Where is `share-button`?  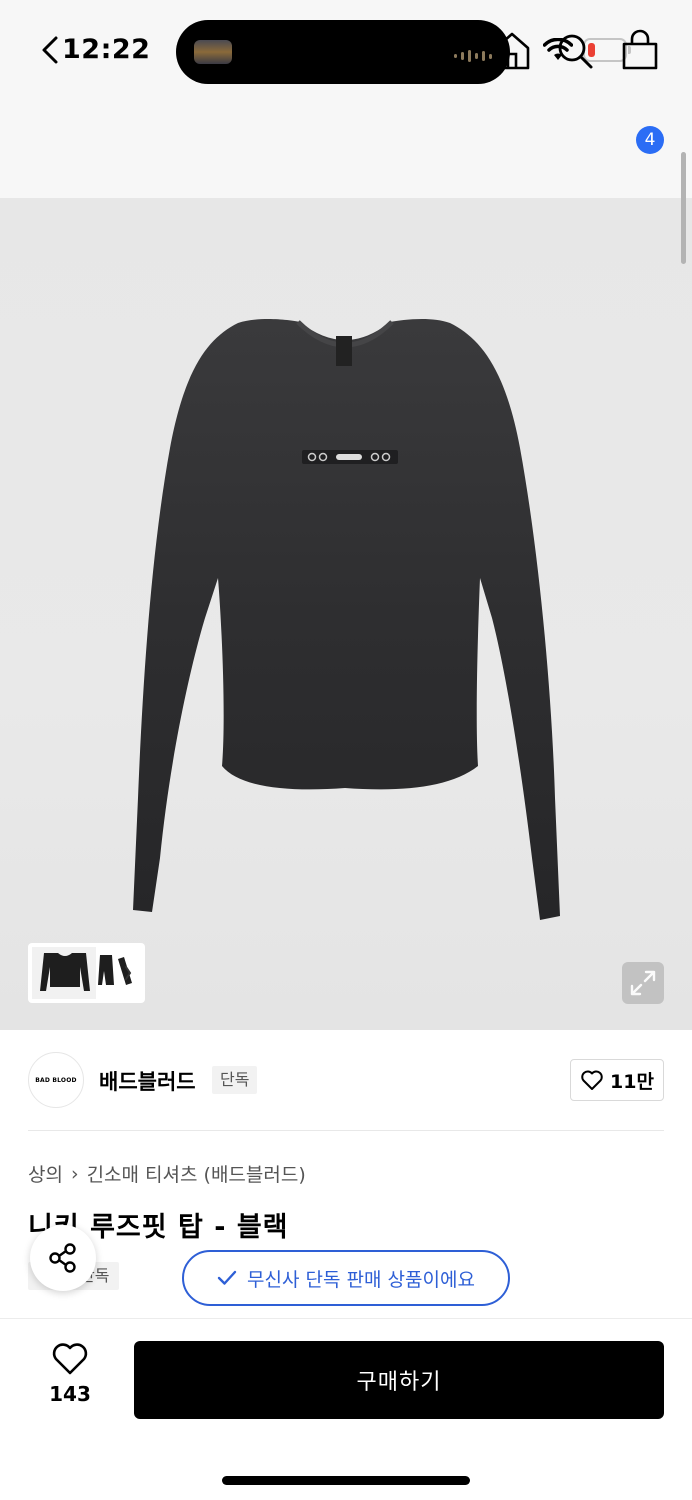 share-button is located at coordinates (63, 1258).